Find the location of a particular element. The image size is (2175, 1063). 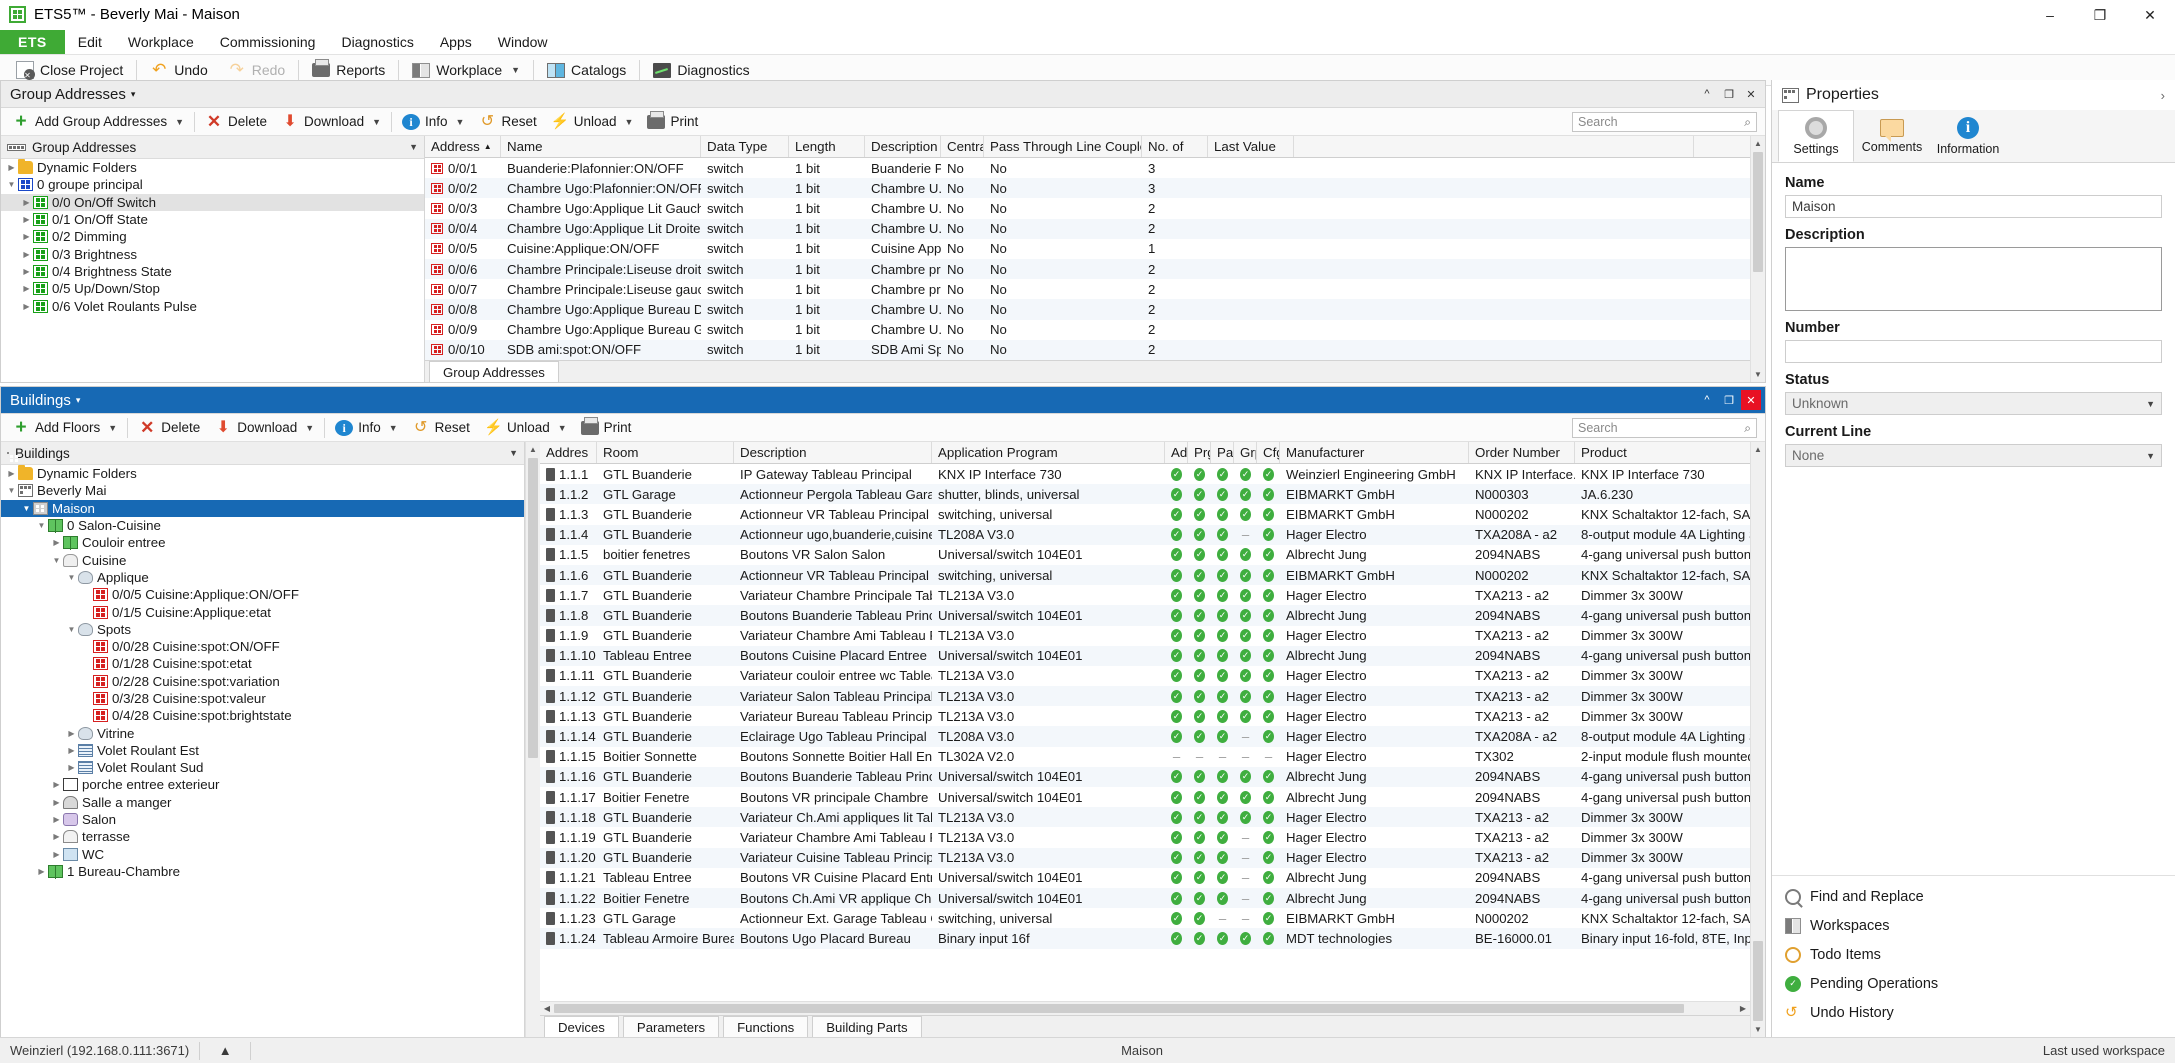

buildings-tree-item-node: ▼ Applique is located at coordinates (262, 577).